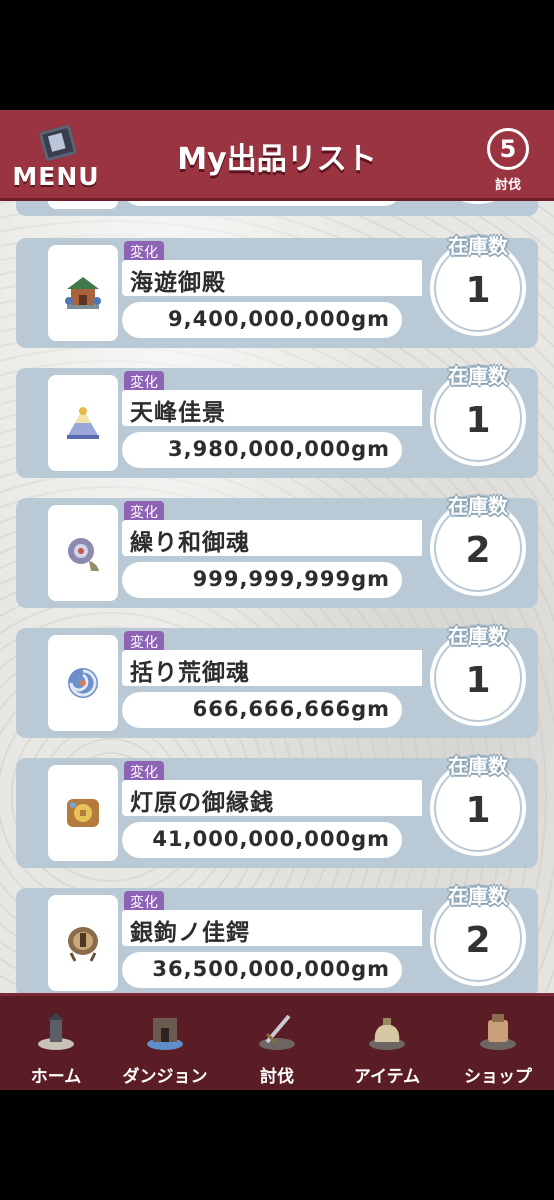 This screenshot has height=1200, width=554. What do you see at coordinates (277, 1077) in the screenshot?
I see `nav-subjugation-label: 討伐` at bounding box center [277, 1077].